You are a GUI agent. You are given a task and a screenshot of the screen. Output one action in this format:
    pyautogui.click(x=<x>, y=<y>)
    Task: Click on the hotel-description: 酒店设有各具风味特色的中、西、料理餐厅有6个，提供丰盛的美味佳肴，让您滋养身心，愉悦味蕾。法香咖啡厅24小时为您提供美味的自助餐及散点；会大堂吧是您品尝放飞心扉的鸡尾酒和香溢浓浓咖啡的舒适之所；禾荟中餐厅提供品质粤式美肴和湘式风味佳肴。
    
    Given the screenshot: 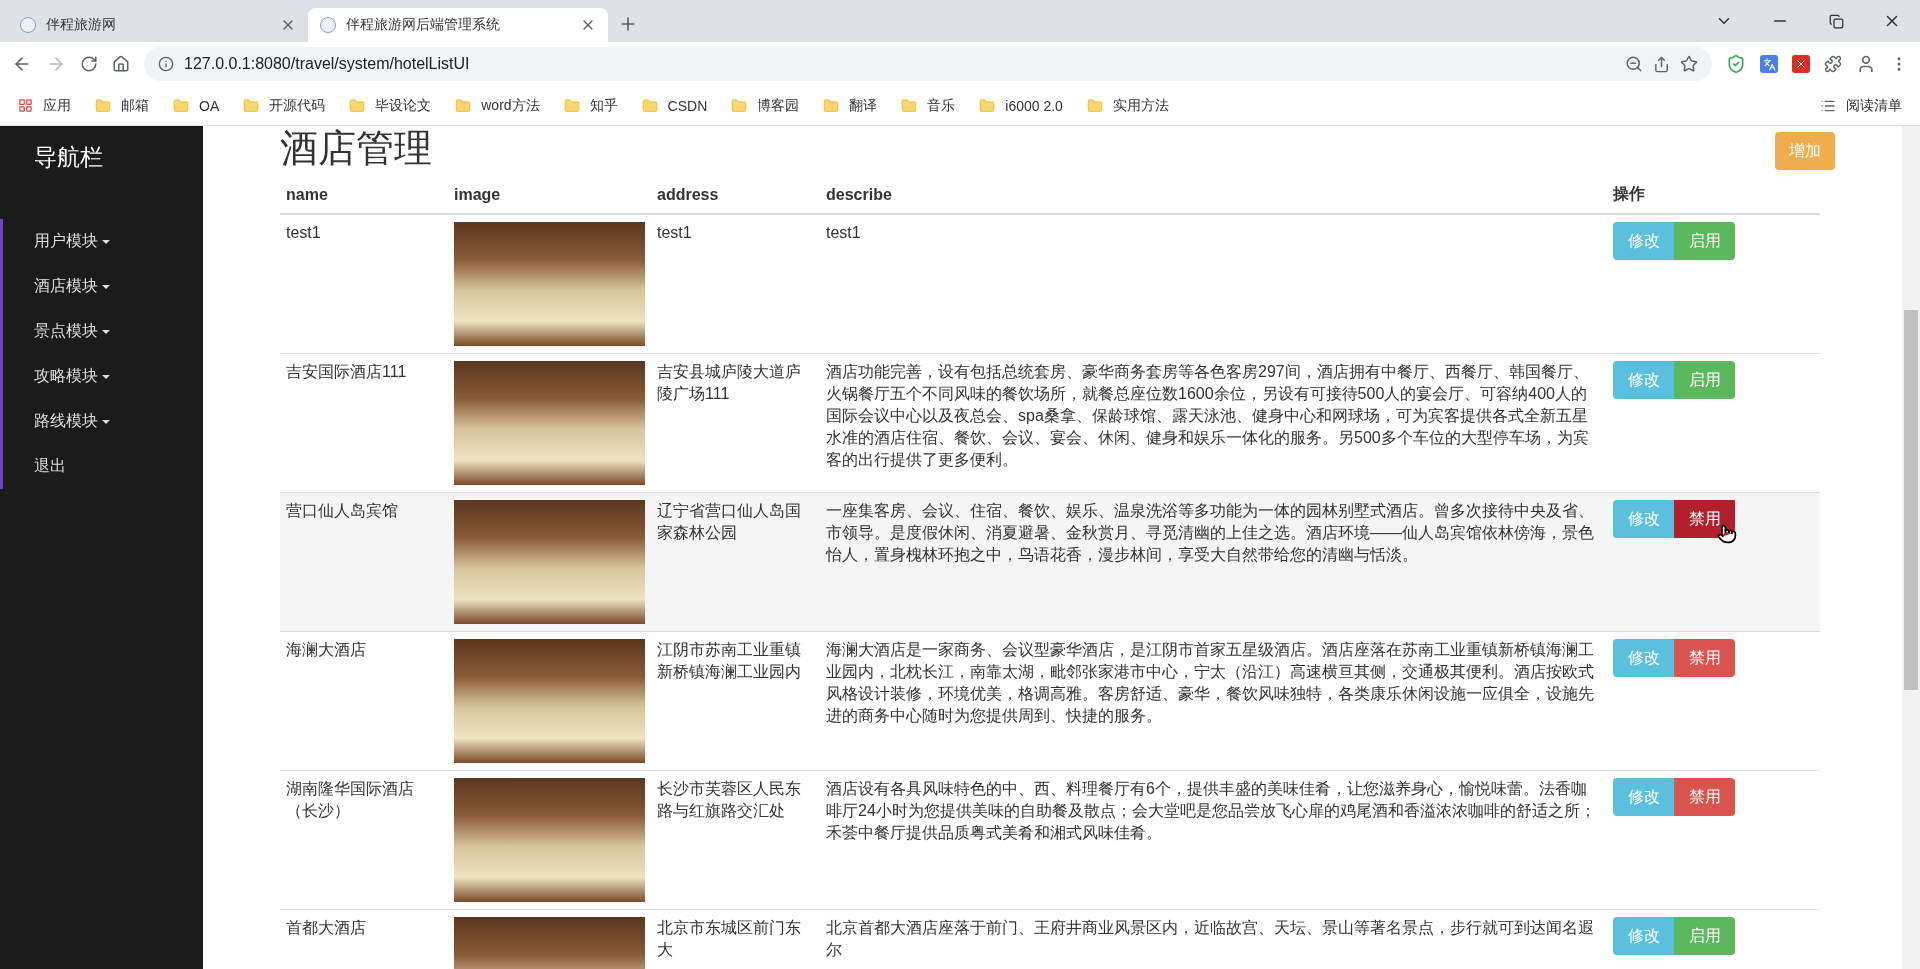 What is the action you would take?
    pyautogui.click(x=1213, y=840)
    